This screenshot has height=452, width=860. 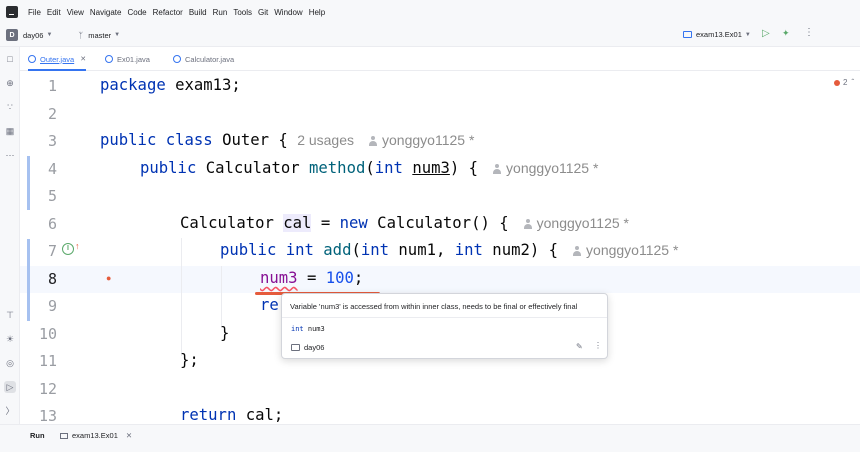 I want to click on run-tab-label: exam13.Ex01, so click(x=95, y=435).